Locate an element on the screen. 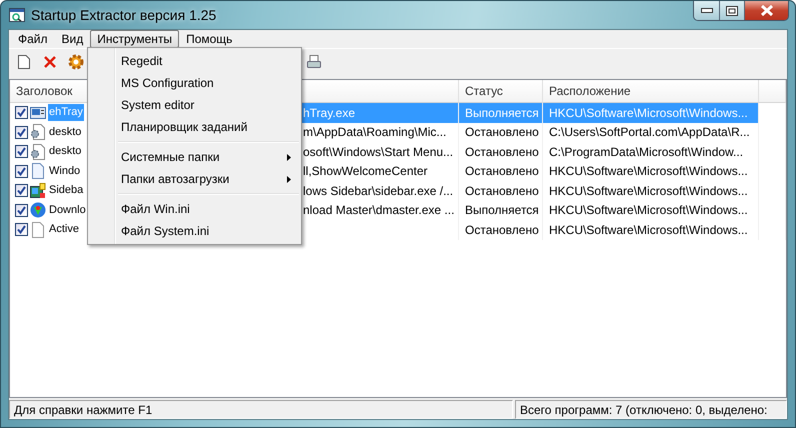  menu-option-label: Файл Win.ini is located at coordinates (155, 209).